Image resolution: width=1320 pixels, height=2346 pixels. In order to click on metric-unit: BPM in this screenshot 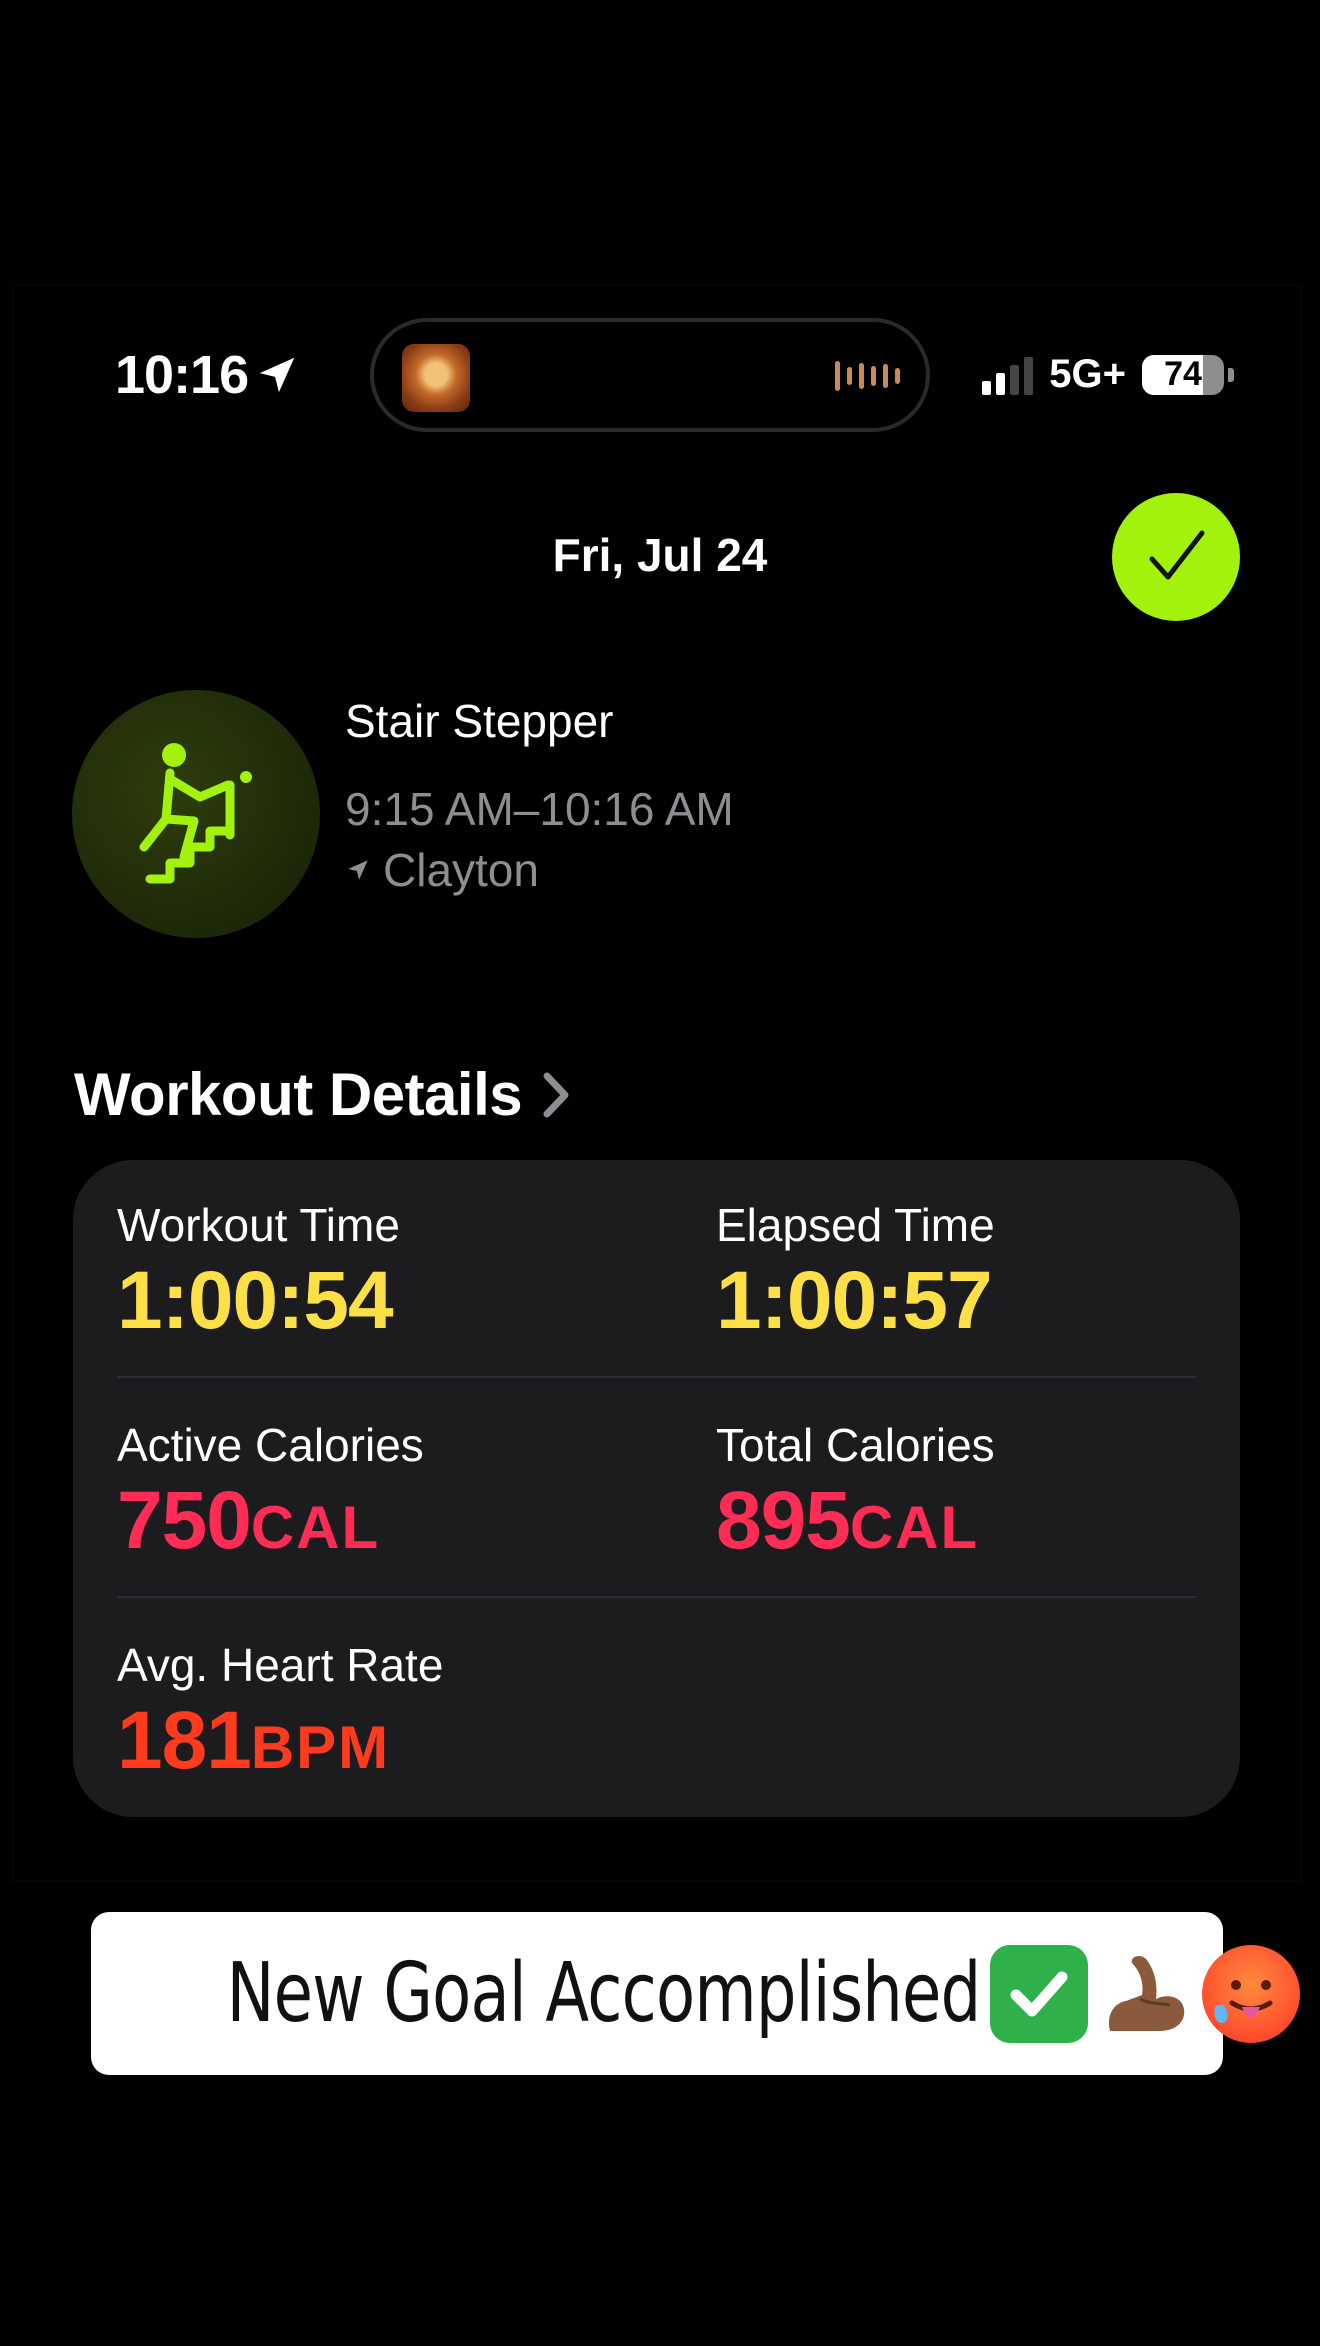, I will do `click(320, 1747)`.